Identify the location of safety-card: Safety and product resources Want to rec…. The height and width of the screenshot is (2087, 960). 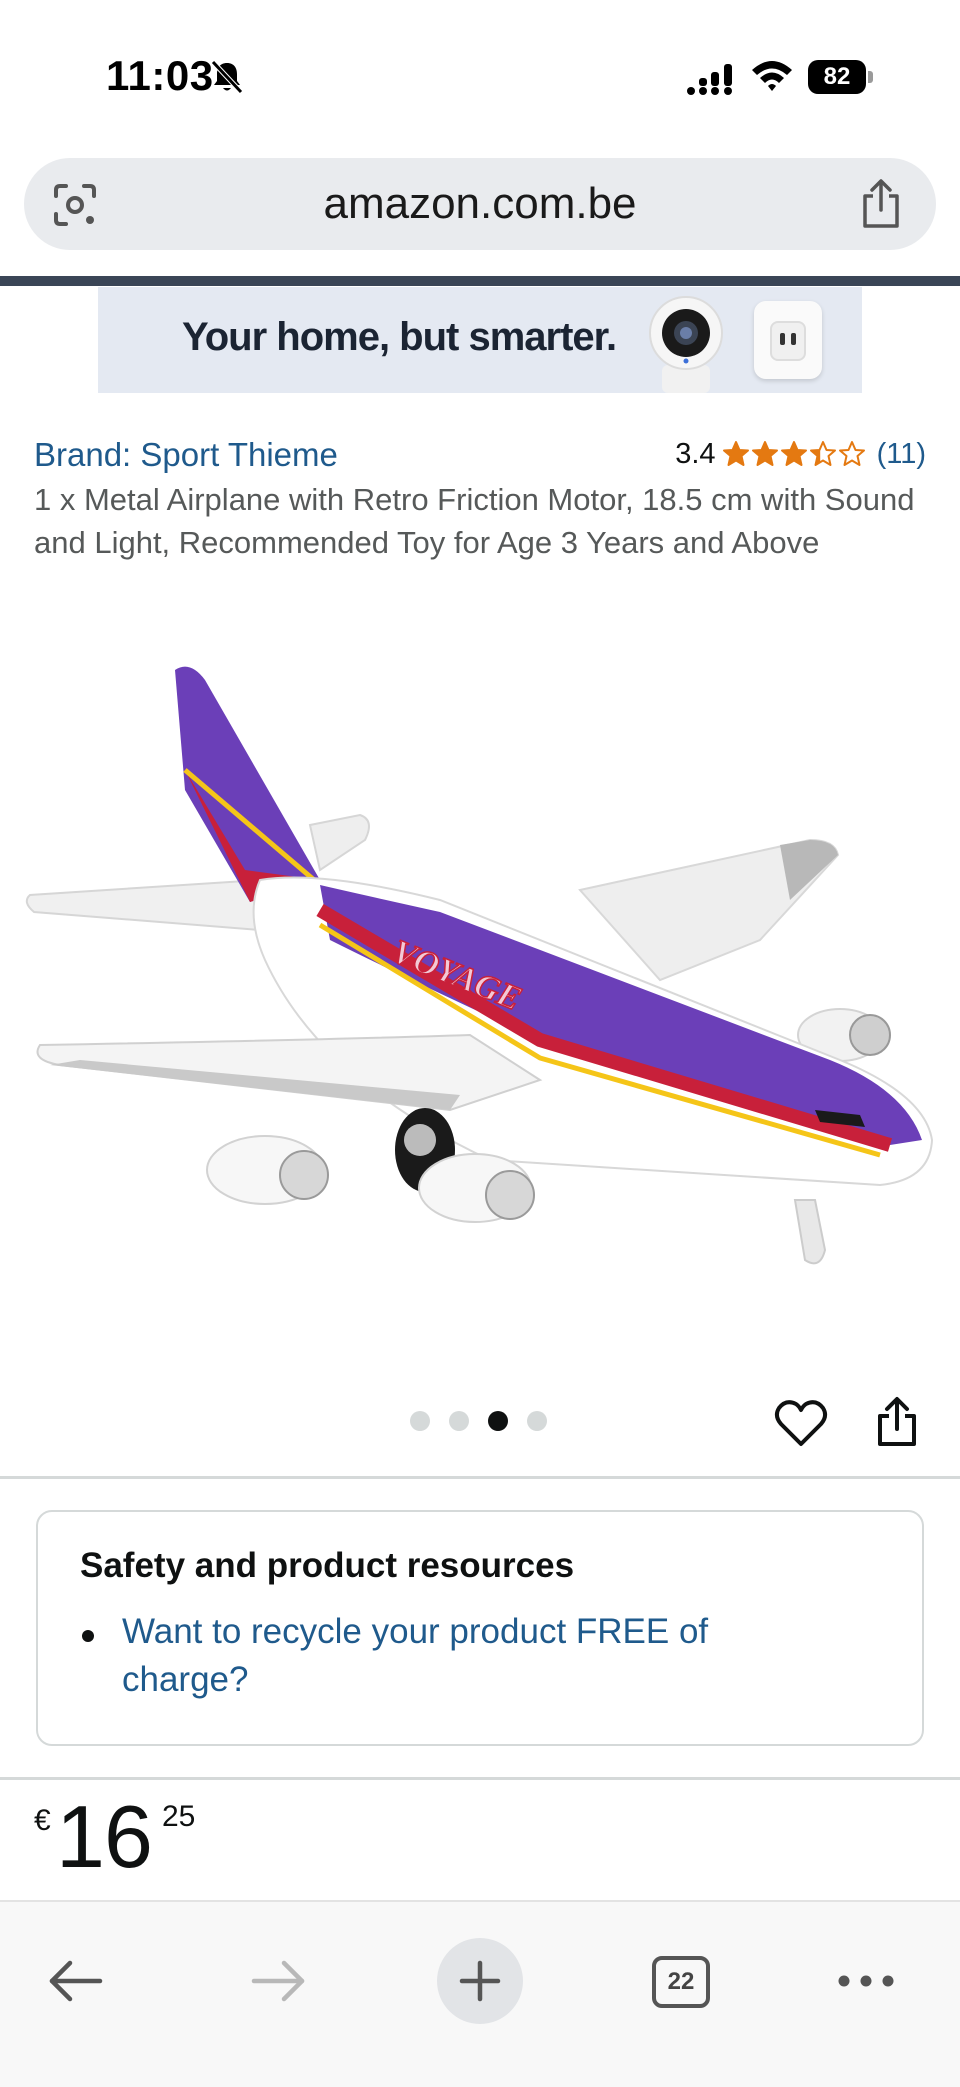
(480, 1628).